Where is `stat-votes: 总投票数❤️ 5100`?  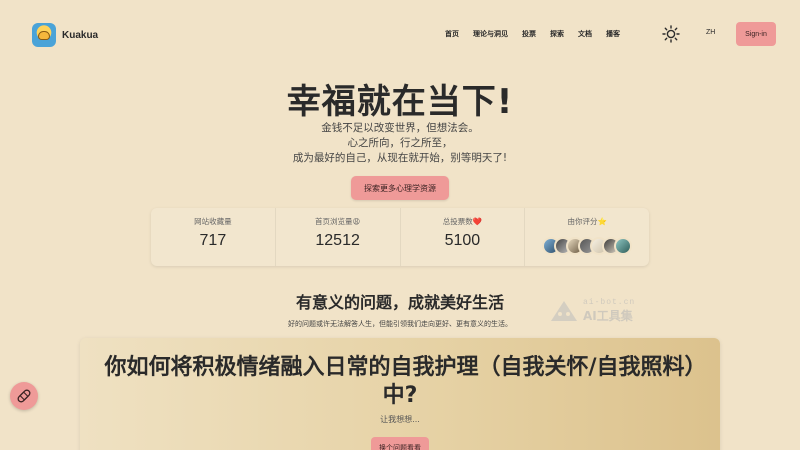
stat-votes: 总投票数❤️ 5100 is located at coordinates (462, 237).